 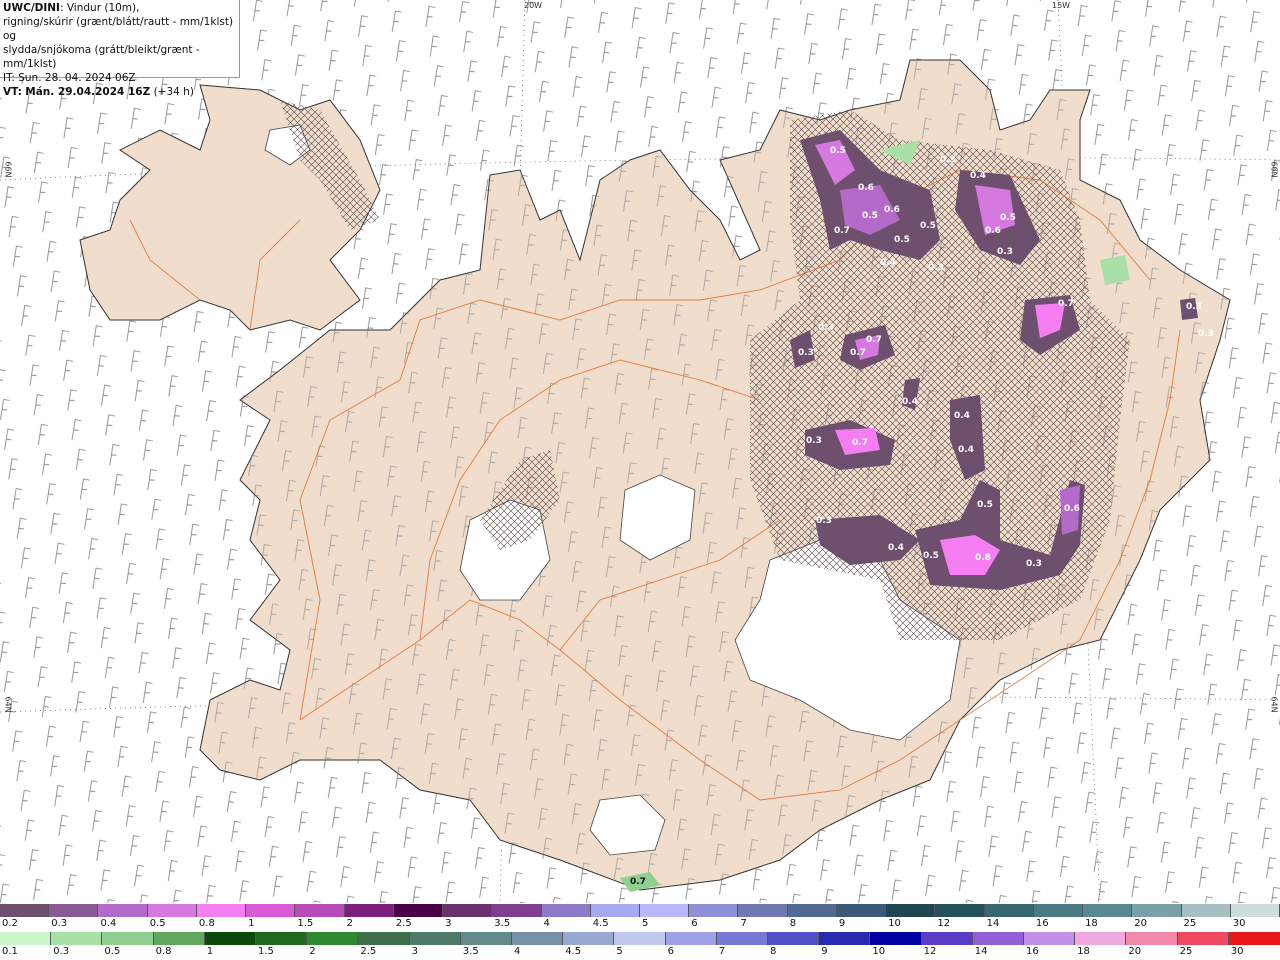 I want to click on legend-label: 18, so click(x=1091, y=923).